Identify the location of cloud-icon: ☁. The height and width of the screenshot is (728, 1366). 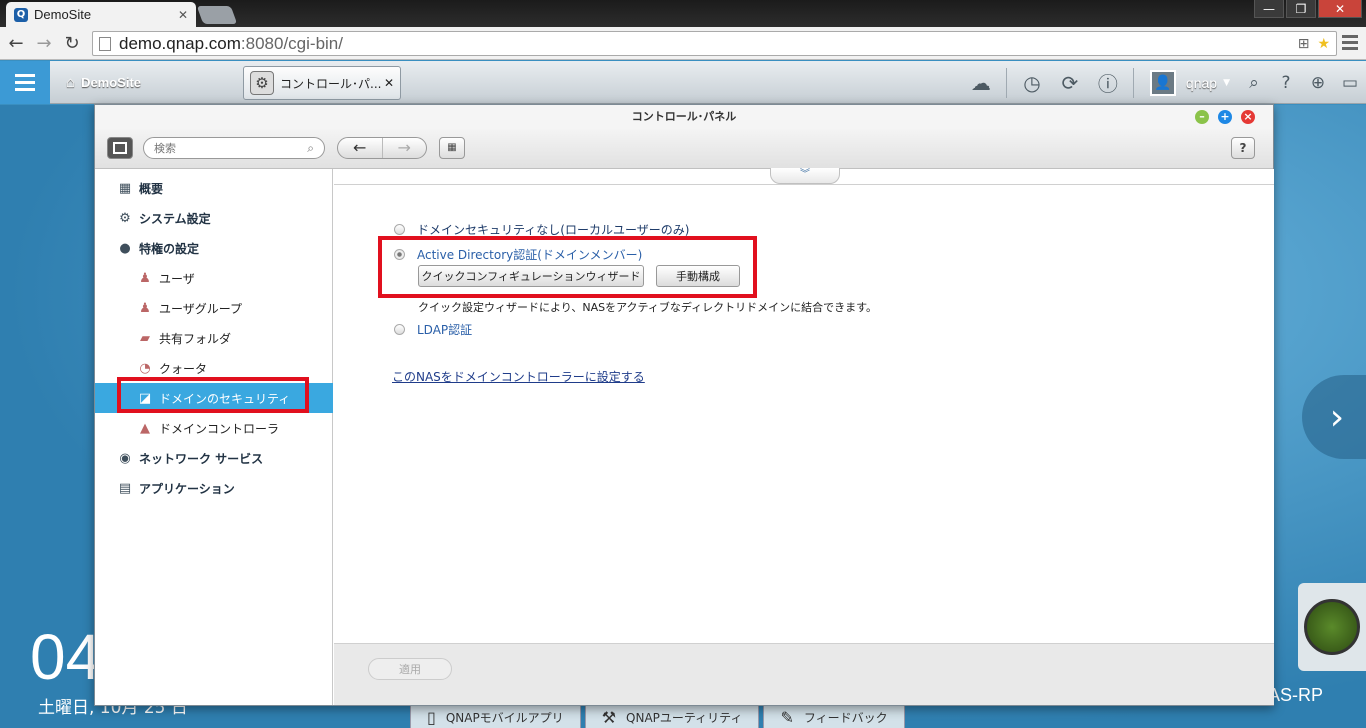
(981, 83).